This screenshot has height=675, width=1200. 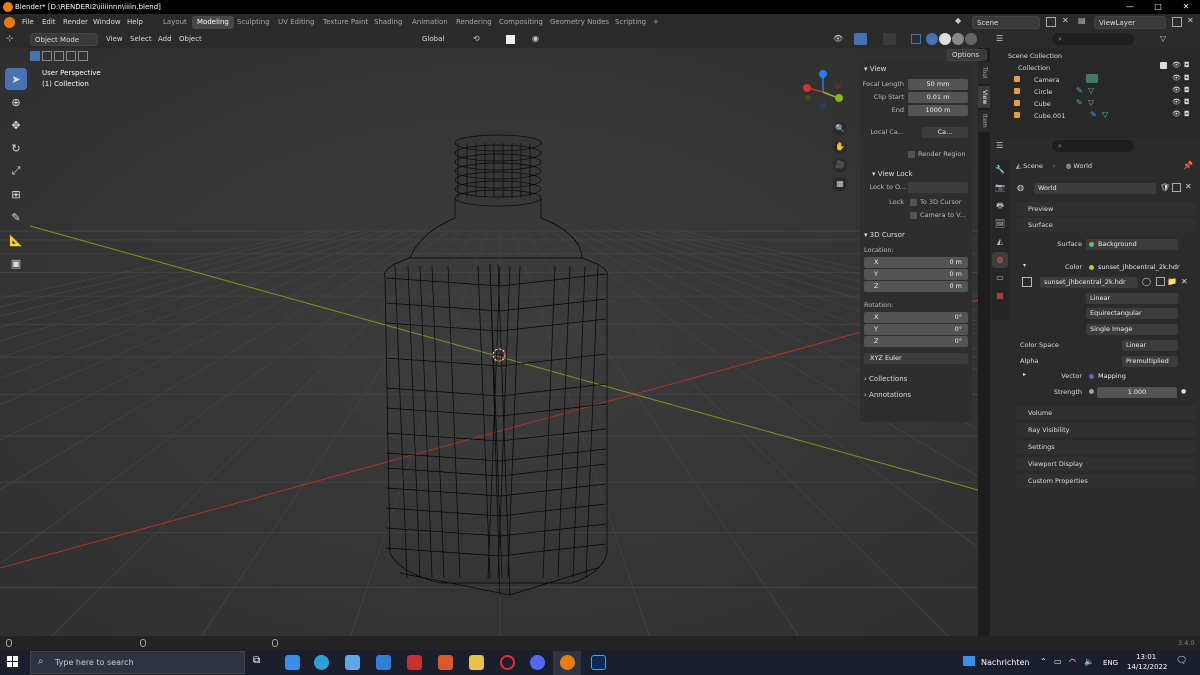 I want to click on circle-visibility-icon: 👁, so click(x=1176, y=90).